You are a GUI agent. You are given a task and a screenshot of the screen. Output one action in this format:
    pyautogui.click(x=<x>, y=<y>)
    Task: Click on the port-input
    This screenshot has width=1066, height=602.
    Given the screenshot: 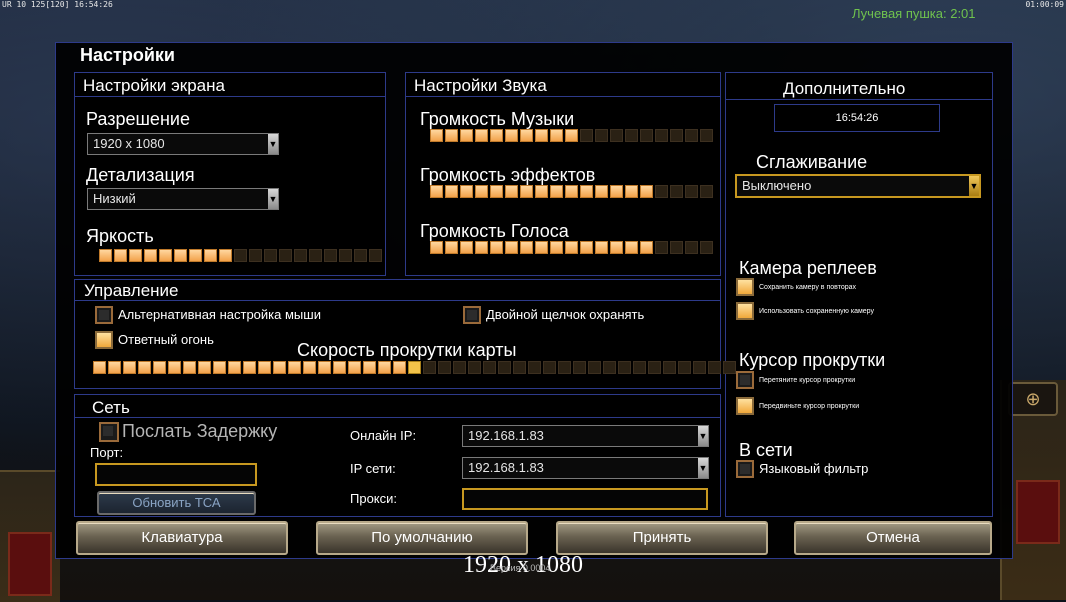 What is the action you would take?
    pyautogui.click(x=176, y=474)
    